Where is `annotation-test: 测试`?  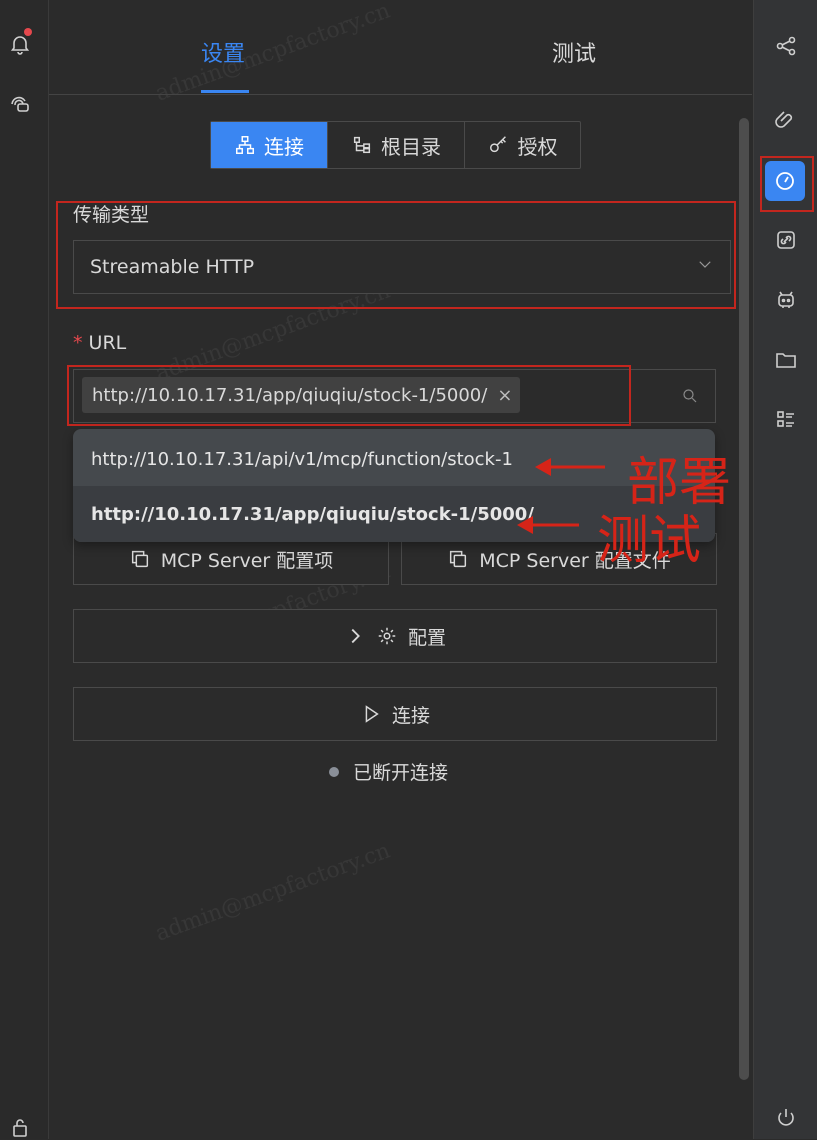
annotation-test: 测试 is located at coordinates (649, 541).